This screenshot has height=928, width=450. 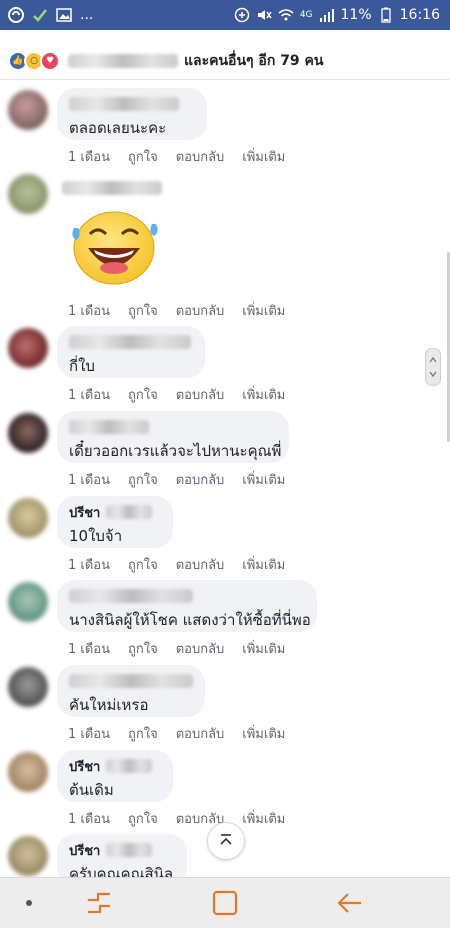 What do you see at coordinates (190, 620) in the screenshot?
I see `comment-text: นางสินิลผู้ให้โชค แสดงว่าให้ซื้อที่นี่พอ` at bounding box center [190, 620].